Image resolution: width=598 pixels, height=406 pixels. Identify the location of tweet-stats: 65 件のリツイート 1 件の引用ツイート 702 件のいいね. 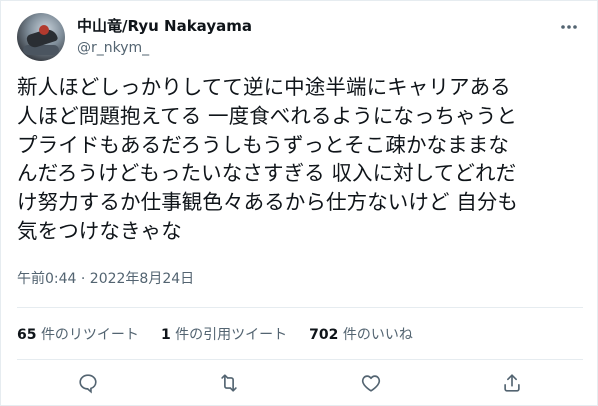
(226, 335).